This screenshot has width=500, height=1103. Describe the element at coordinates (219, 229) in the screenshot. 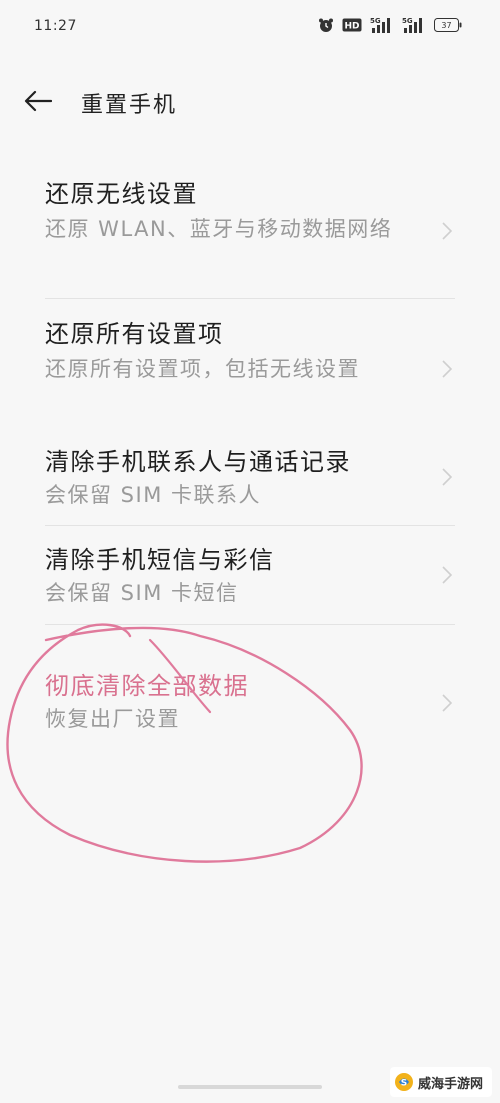

I see `item-subtitle: 还原 WLAN、蓝牙与移动数据网络` at that location.